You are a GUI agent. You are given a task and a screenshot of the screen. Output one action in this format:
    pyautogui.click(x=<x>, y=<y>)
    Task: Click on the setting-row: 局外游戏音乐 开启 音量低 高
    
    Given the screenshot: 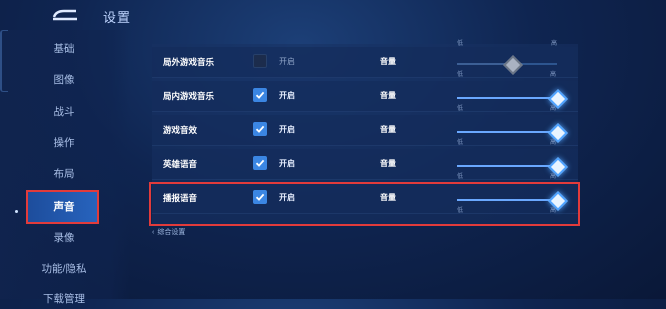 What is the action you would take?
    pyautogui.click(x=365, y=62)
    